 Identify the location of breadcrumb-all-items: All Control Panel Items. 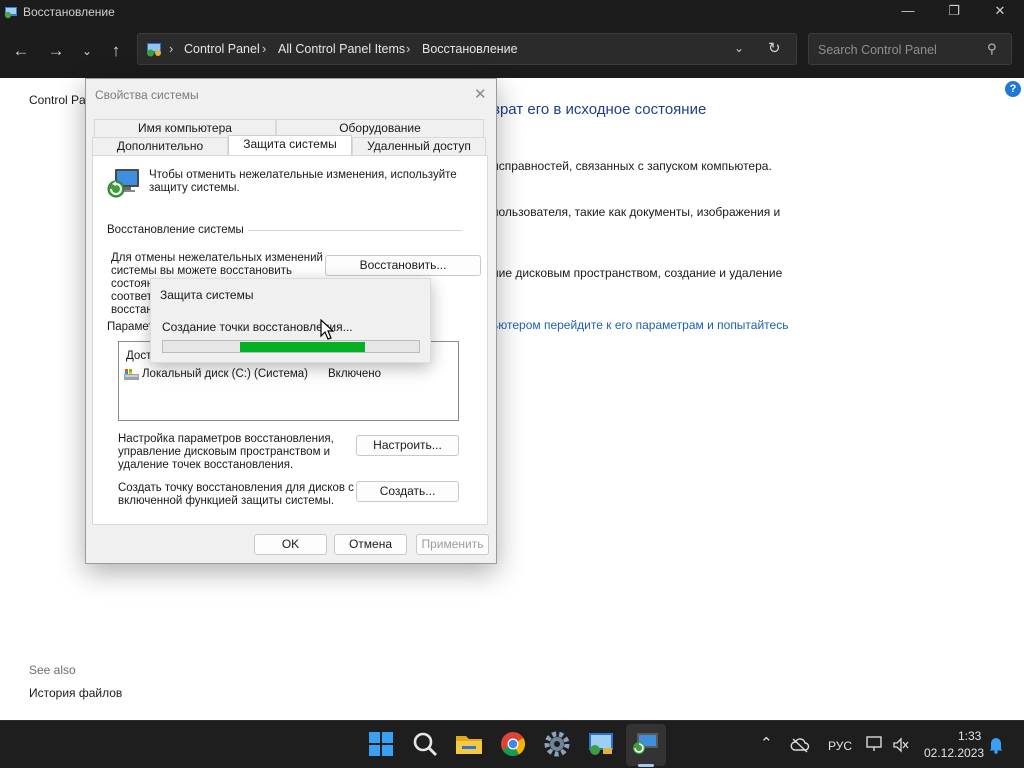
(341, 49).